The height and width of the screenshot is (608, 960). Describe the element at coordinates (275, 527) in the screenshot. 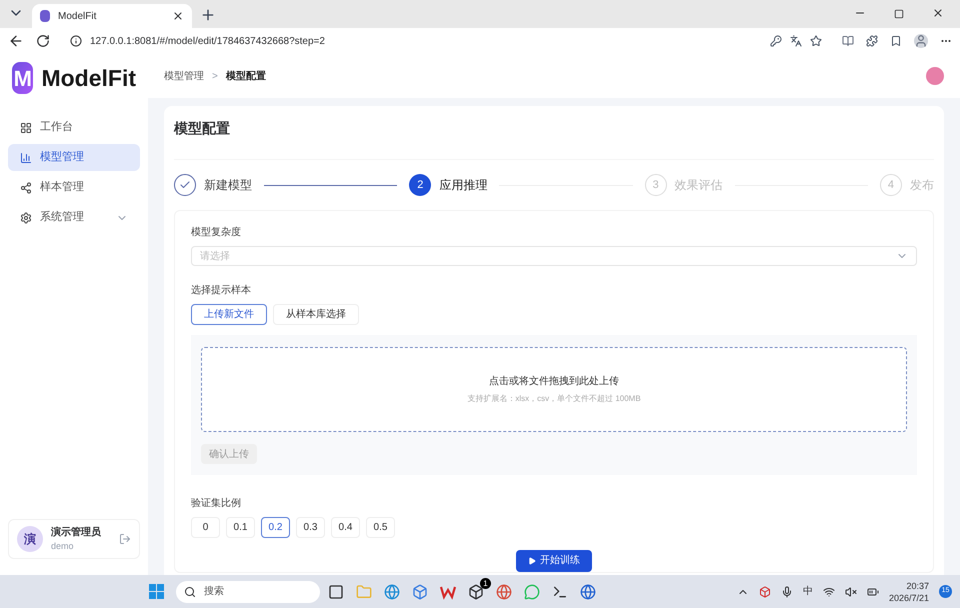

I see `ratio-option: 0.2` at that location.